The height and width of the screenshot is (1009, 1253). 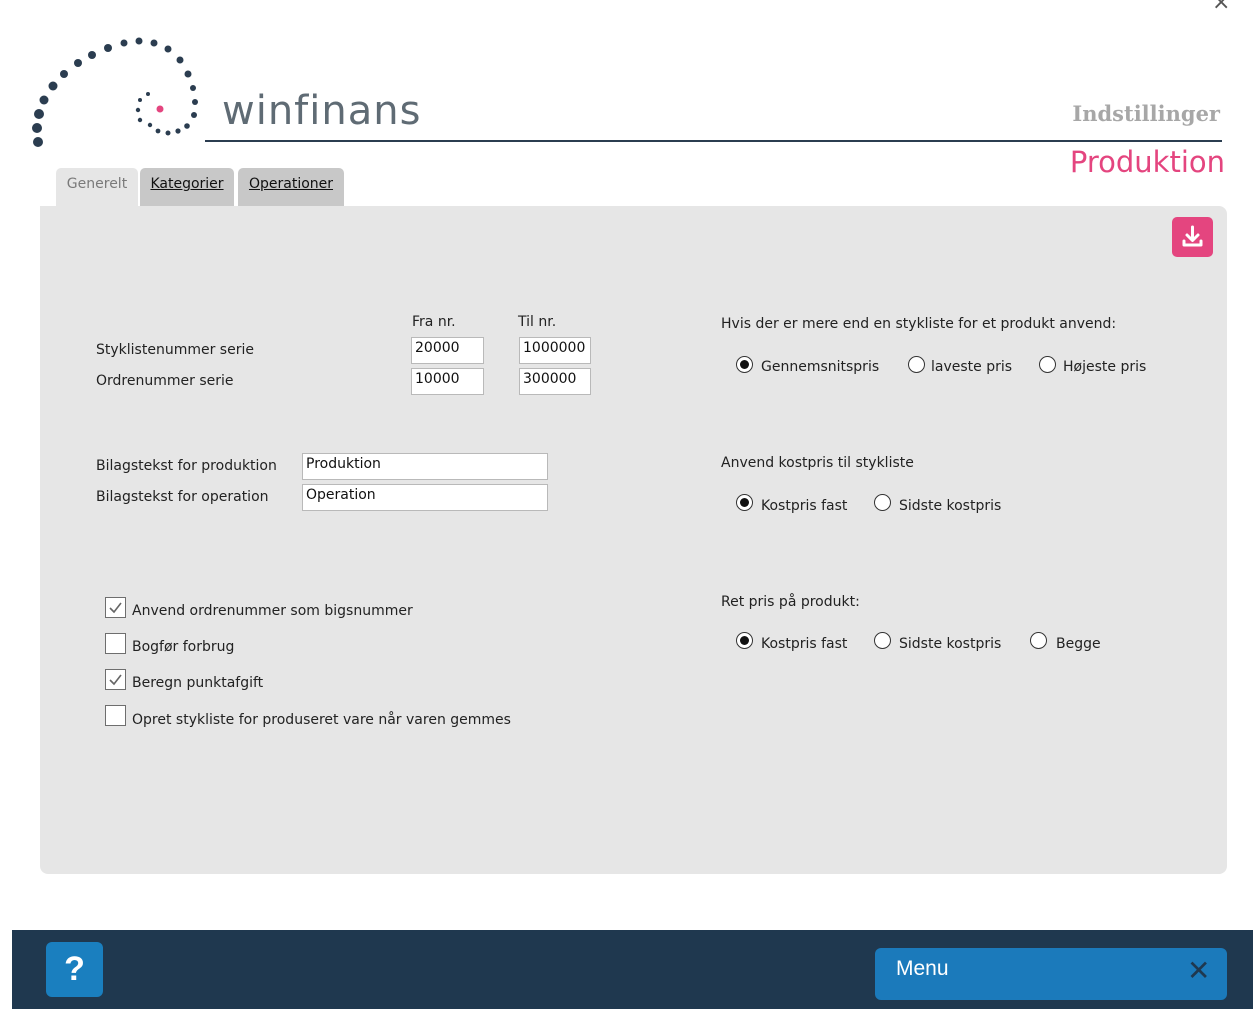 I want to click on radio-label: laveste pris, so click(x=972, y=367).